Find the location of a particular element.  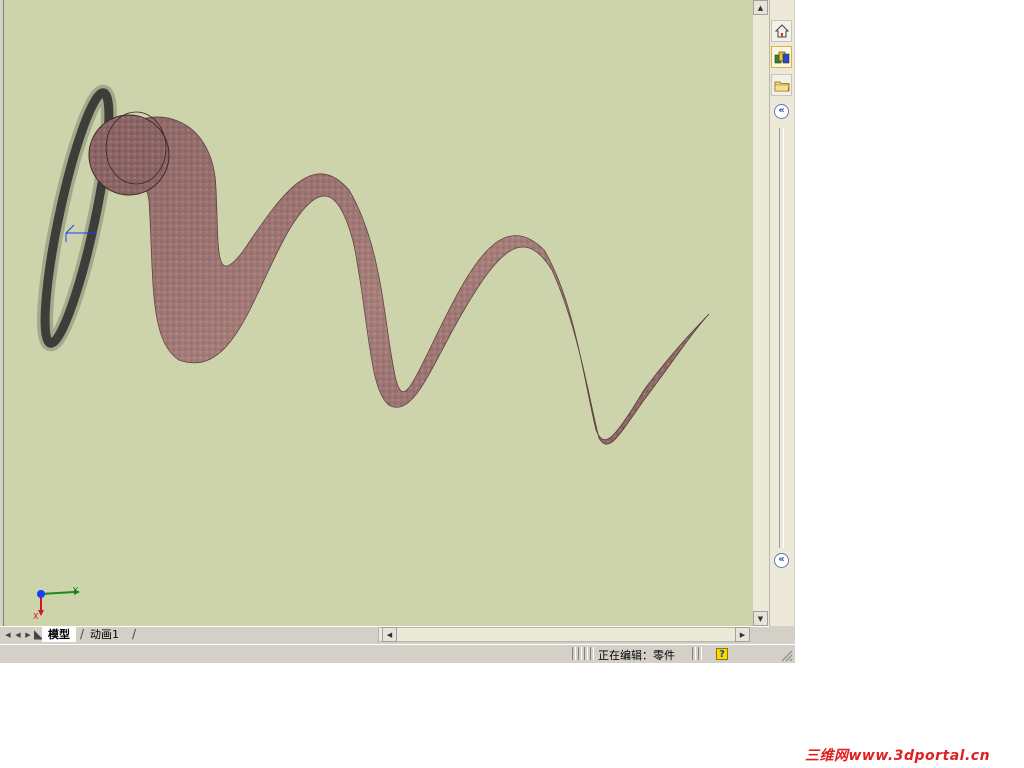

tab-first-button: ◀ is located at coordinates (8, 634).